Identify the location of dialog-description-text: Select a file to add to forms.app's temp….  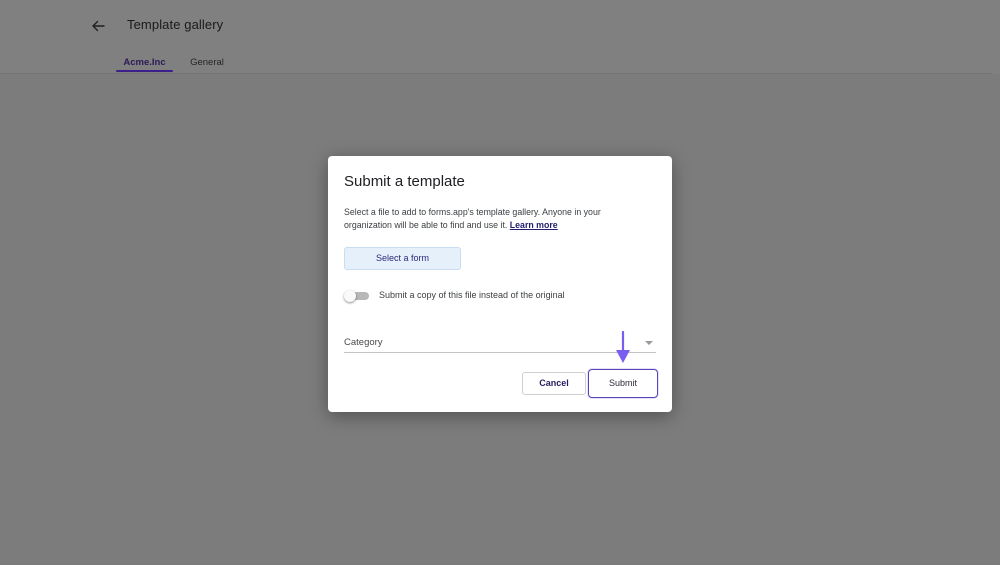
(472, 218).